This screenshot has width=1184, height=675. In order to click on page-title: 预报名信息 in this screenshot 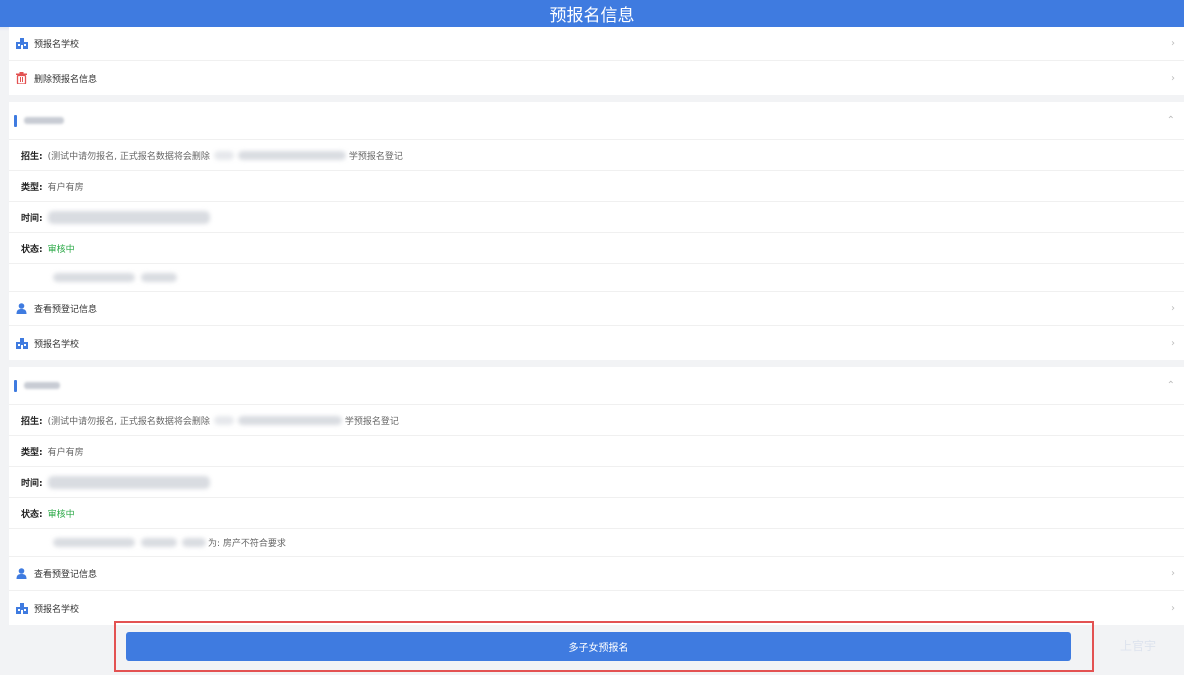, I will do `click(592, 16)`.